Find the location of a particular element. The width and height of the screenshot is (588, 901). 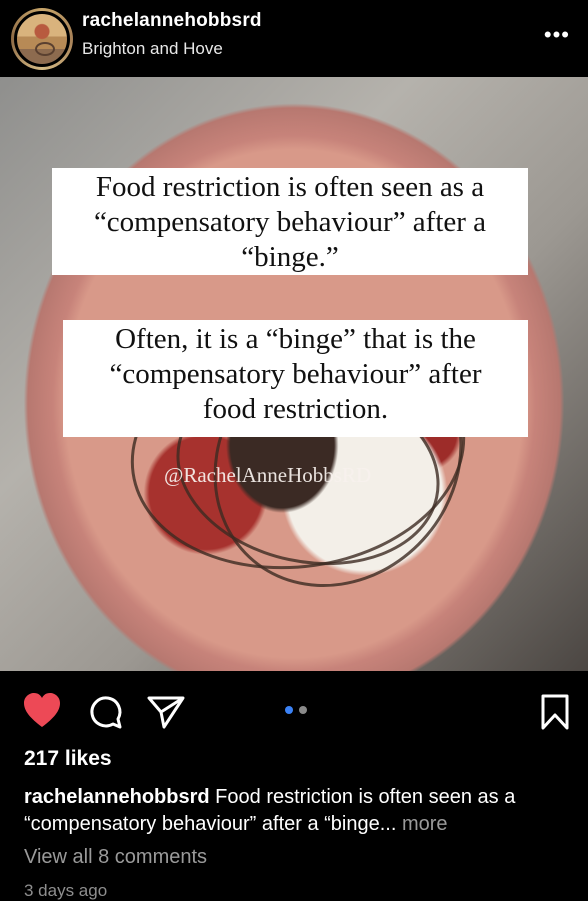

watermark: @RachelAnneHobbsRD is located at coordinates (268, 475).